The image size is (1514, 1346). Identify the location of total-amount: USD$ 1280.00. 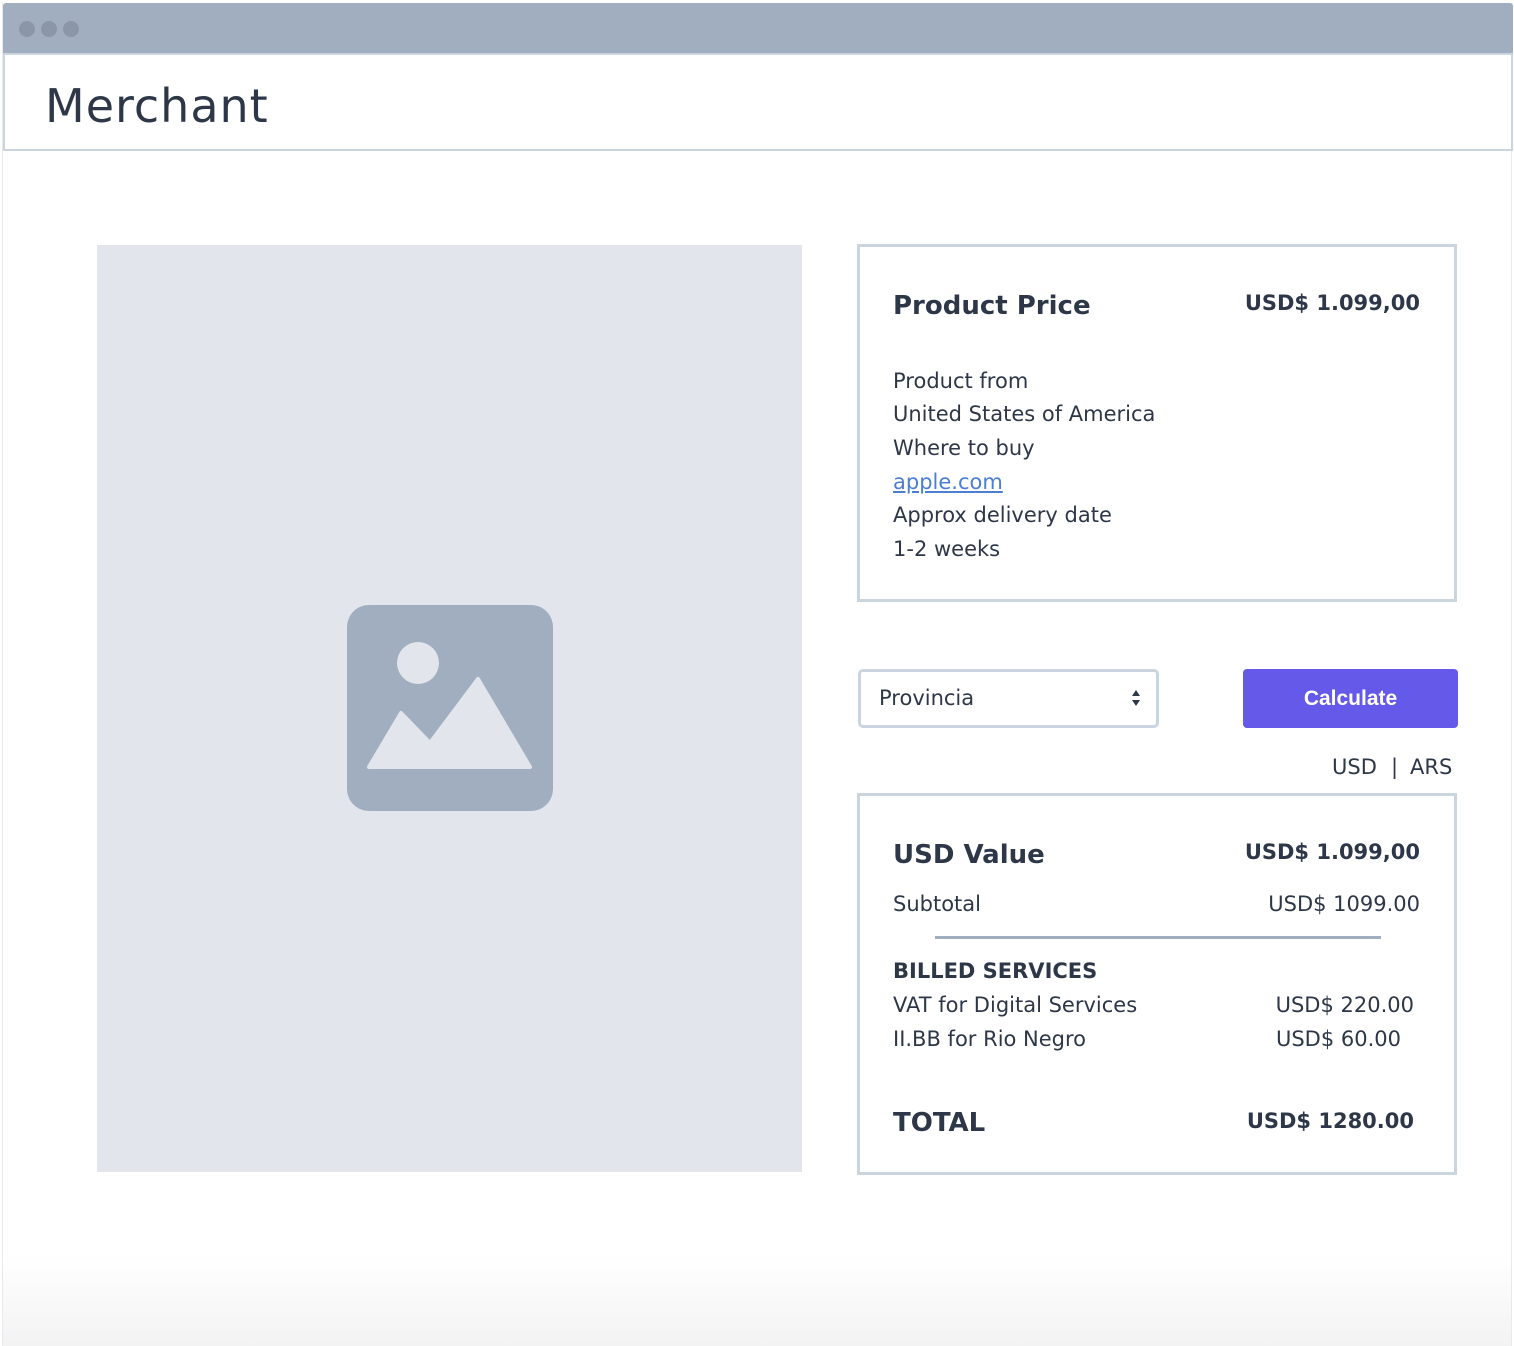
(1330, 1121).